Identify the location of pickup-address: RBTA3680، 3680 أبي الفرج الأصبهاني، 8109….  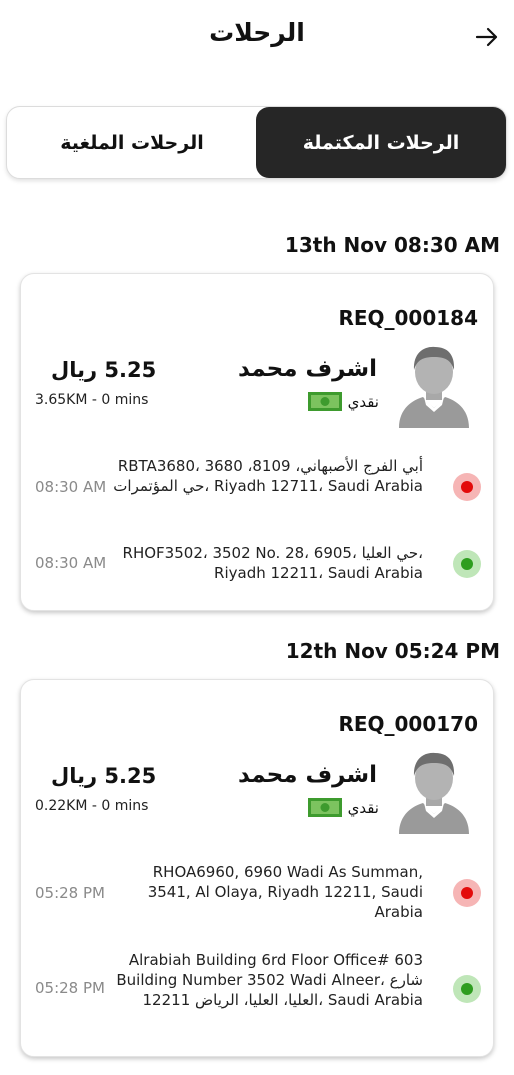
(268, 476).